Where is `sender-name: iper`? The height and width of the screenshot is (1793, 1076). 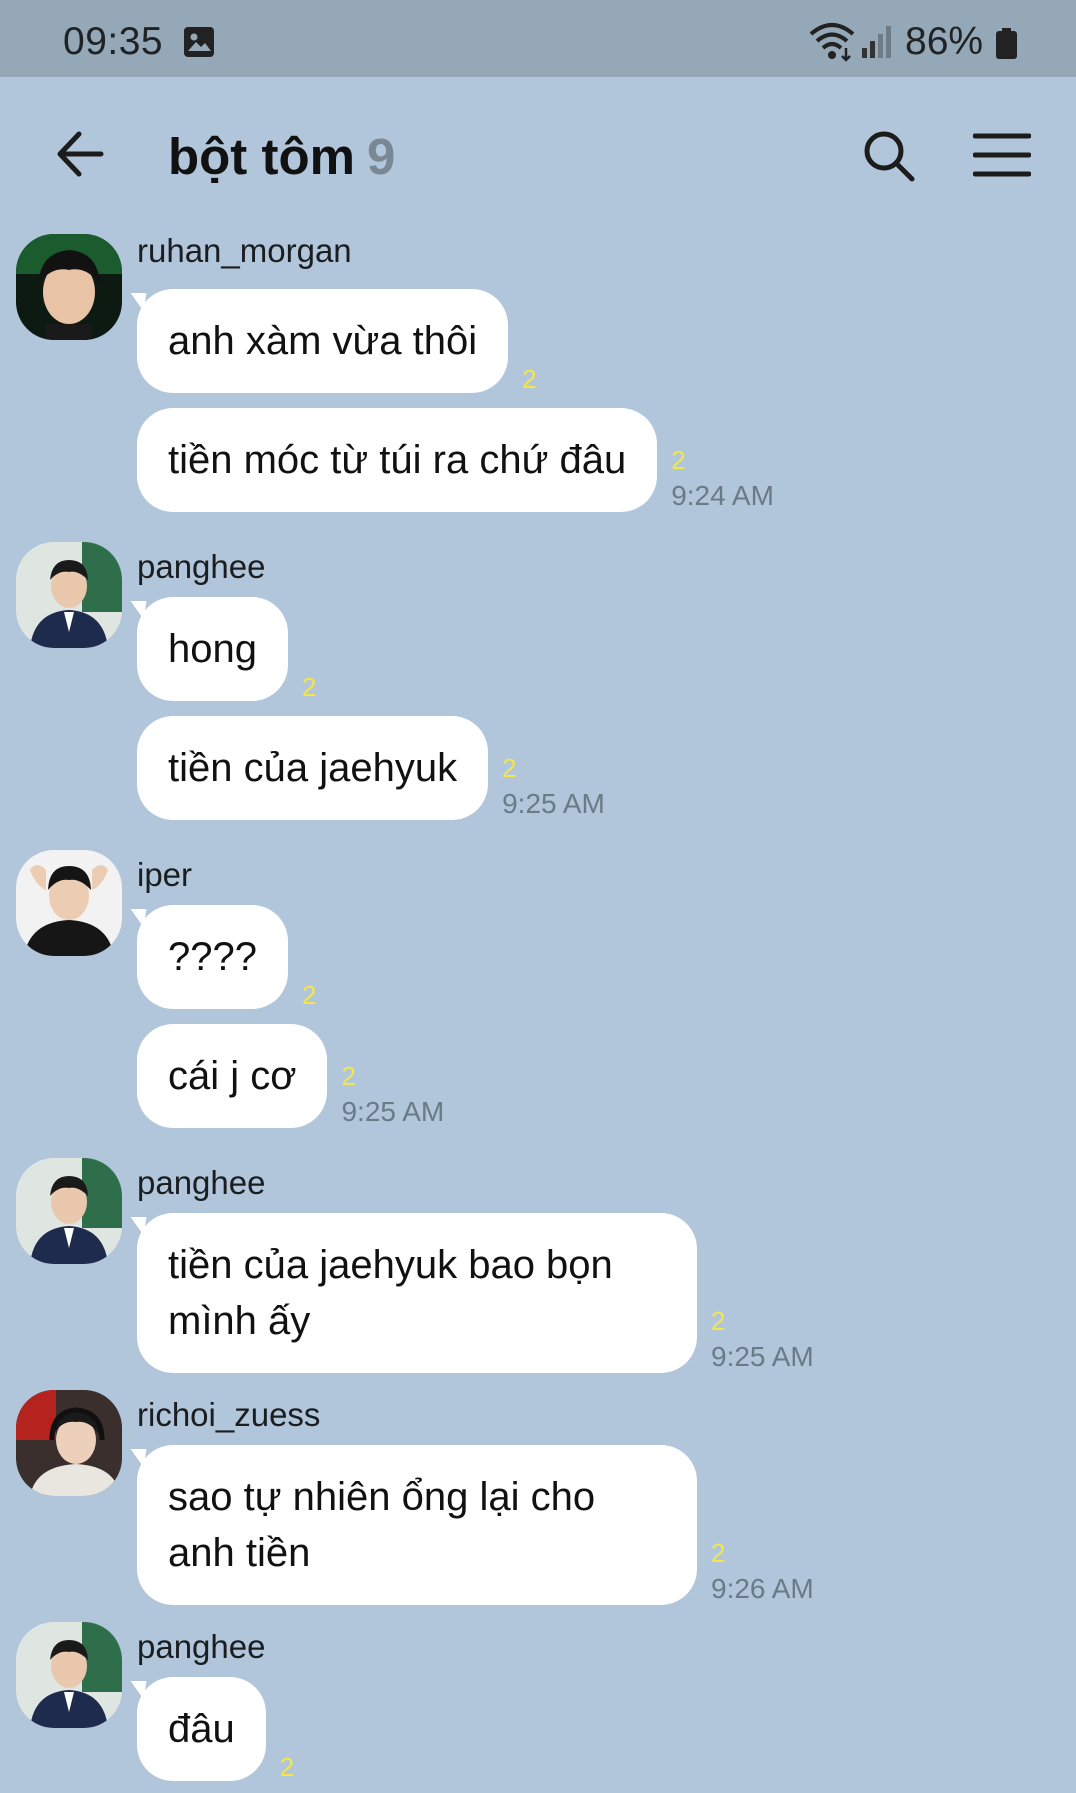 sender-name: iper is located at coordinates (165, 874).